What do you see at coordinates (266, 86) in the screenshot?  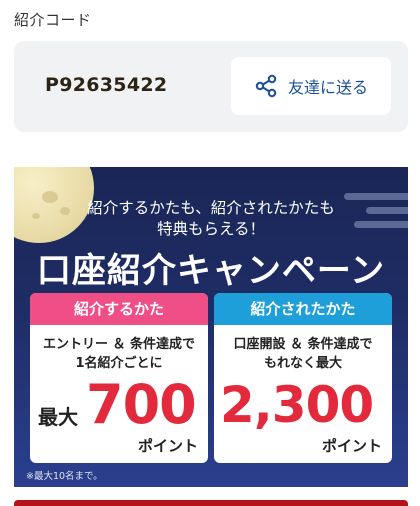 I see `share-icon` at bounding box center [266, 86].